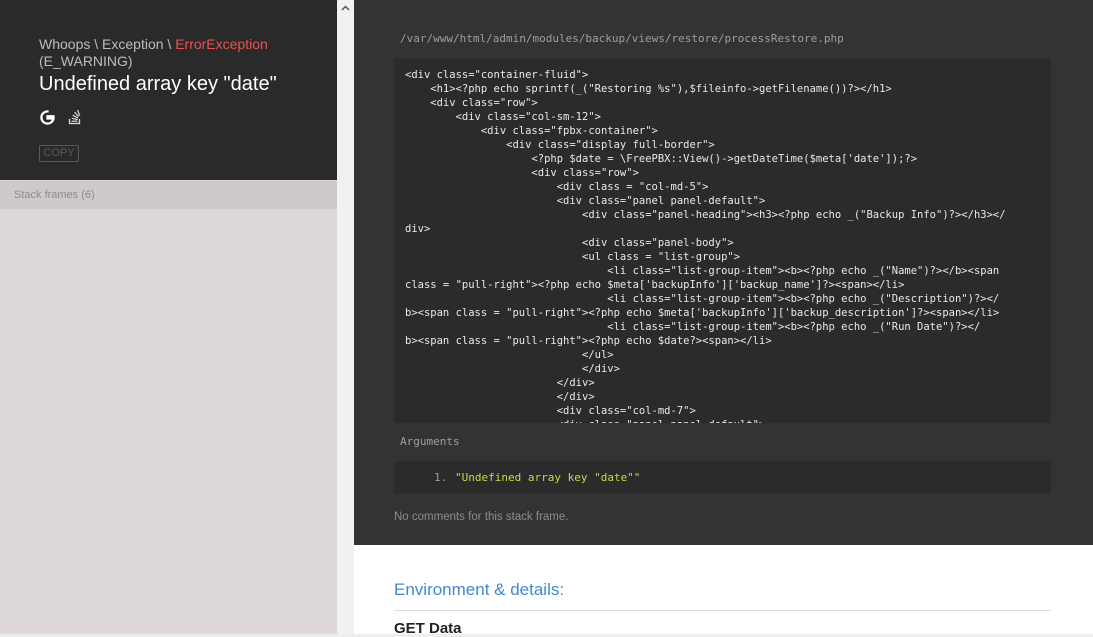 The height and width of the screenshot is (637, 1093). What do you see at coordinates (557, 187) in the screenshot?
I see `code-line: <div class = "col-md-5">` at bounding box center [557, 187].